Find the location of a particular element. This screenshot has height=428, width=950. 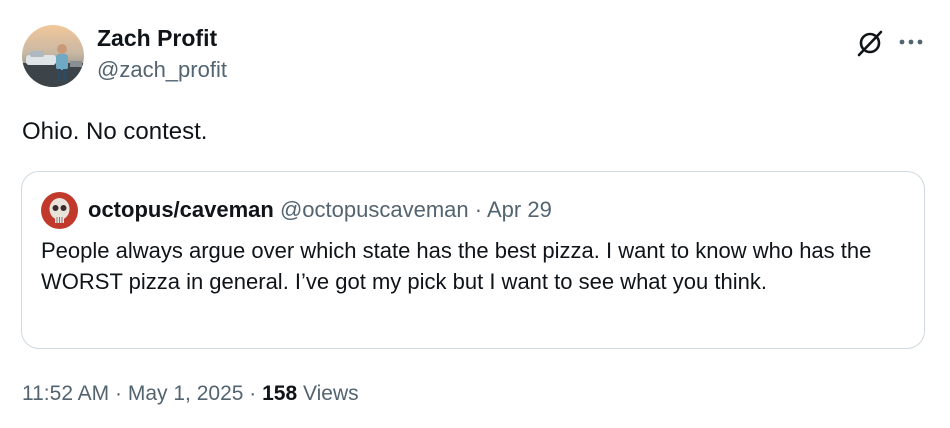

author-handle: @zach_profit is located at coordinates (162, 70).